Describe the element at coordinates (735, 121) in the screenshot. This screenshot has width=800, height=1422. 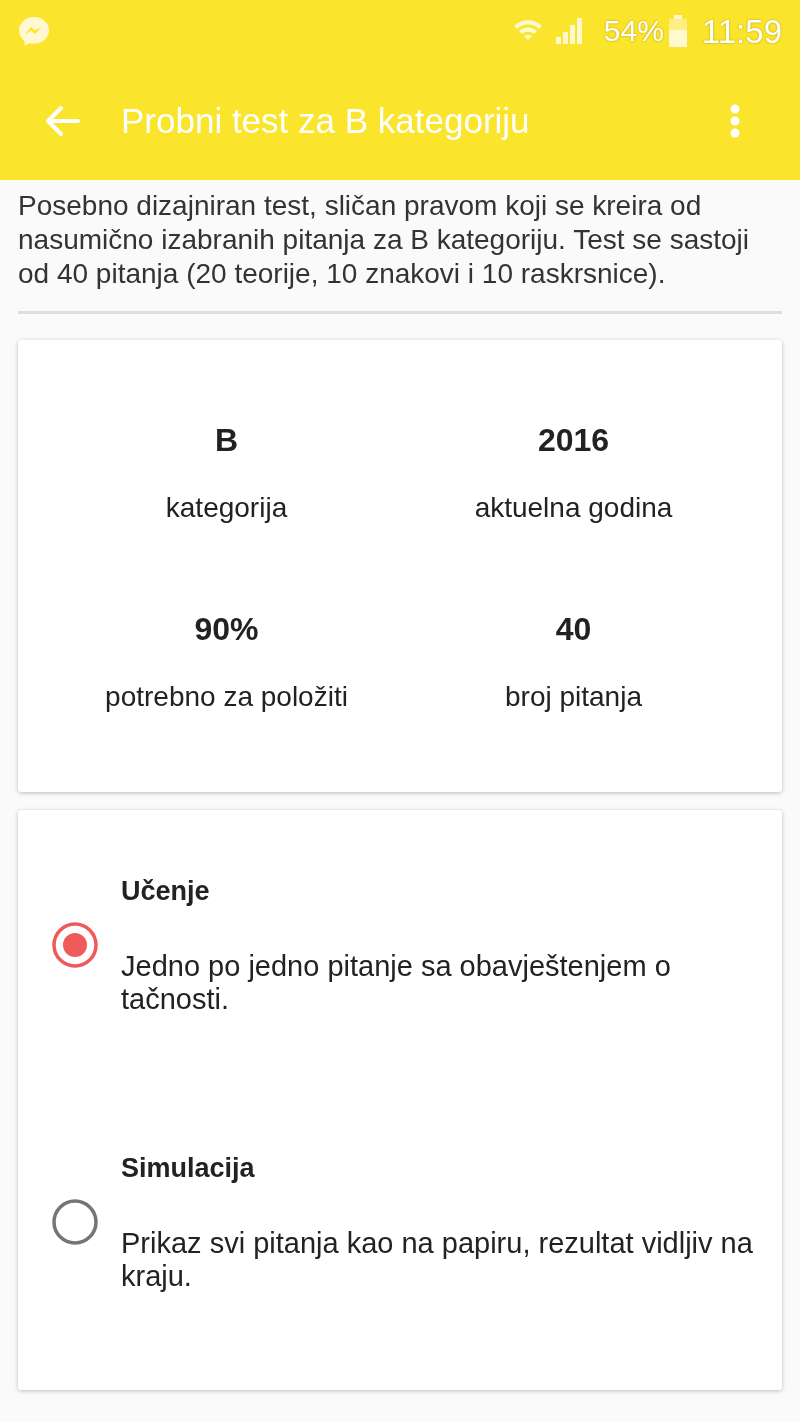
I see `more-vertical-icon` at that location.